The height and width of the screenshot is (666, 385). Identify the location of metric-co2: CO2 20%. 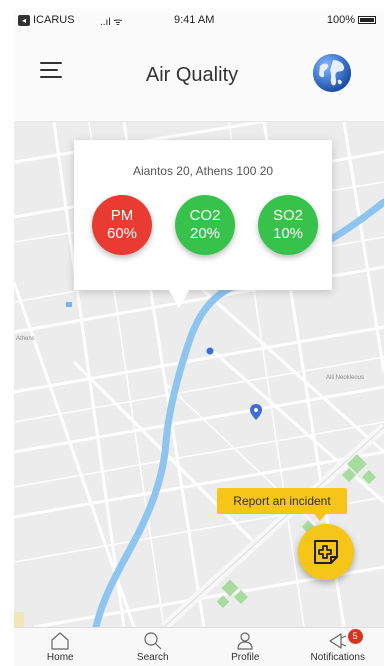
(205, 225).